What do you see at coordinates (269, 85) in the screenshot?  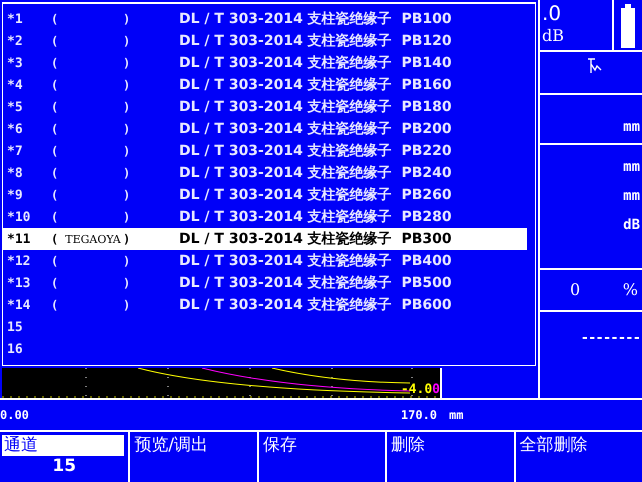 I see `list-item: *4 ( ) DL / T 303-2014 支柱瓷绝缘子 PB160` at bounding box center [269, 85].